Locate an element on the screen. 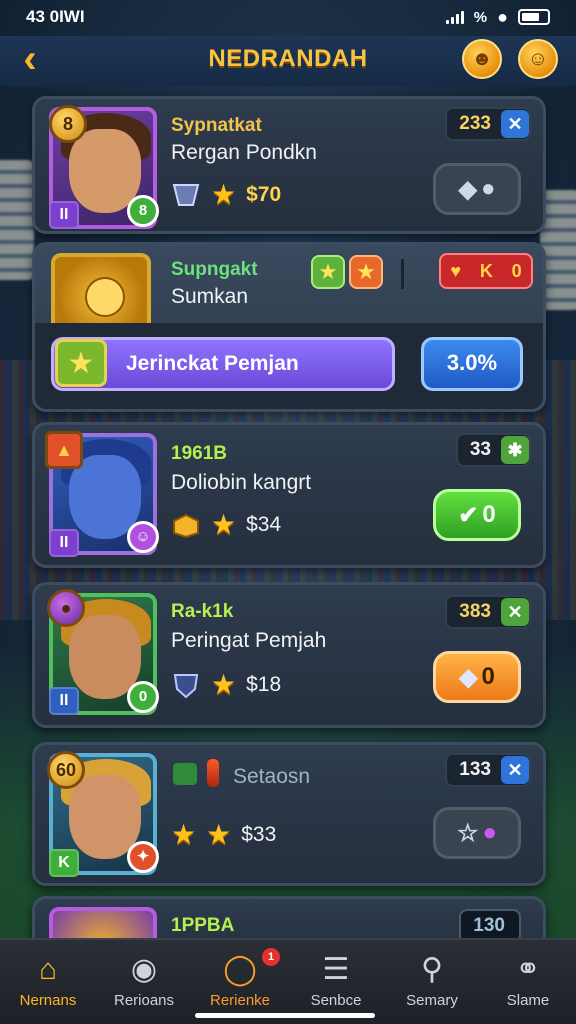 The image size is (576, 1024). claim-button: ✔ 0 is located at coordinates (477, 515).